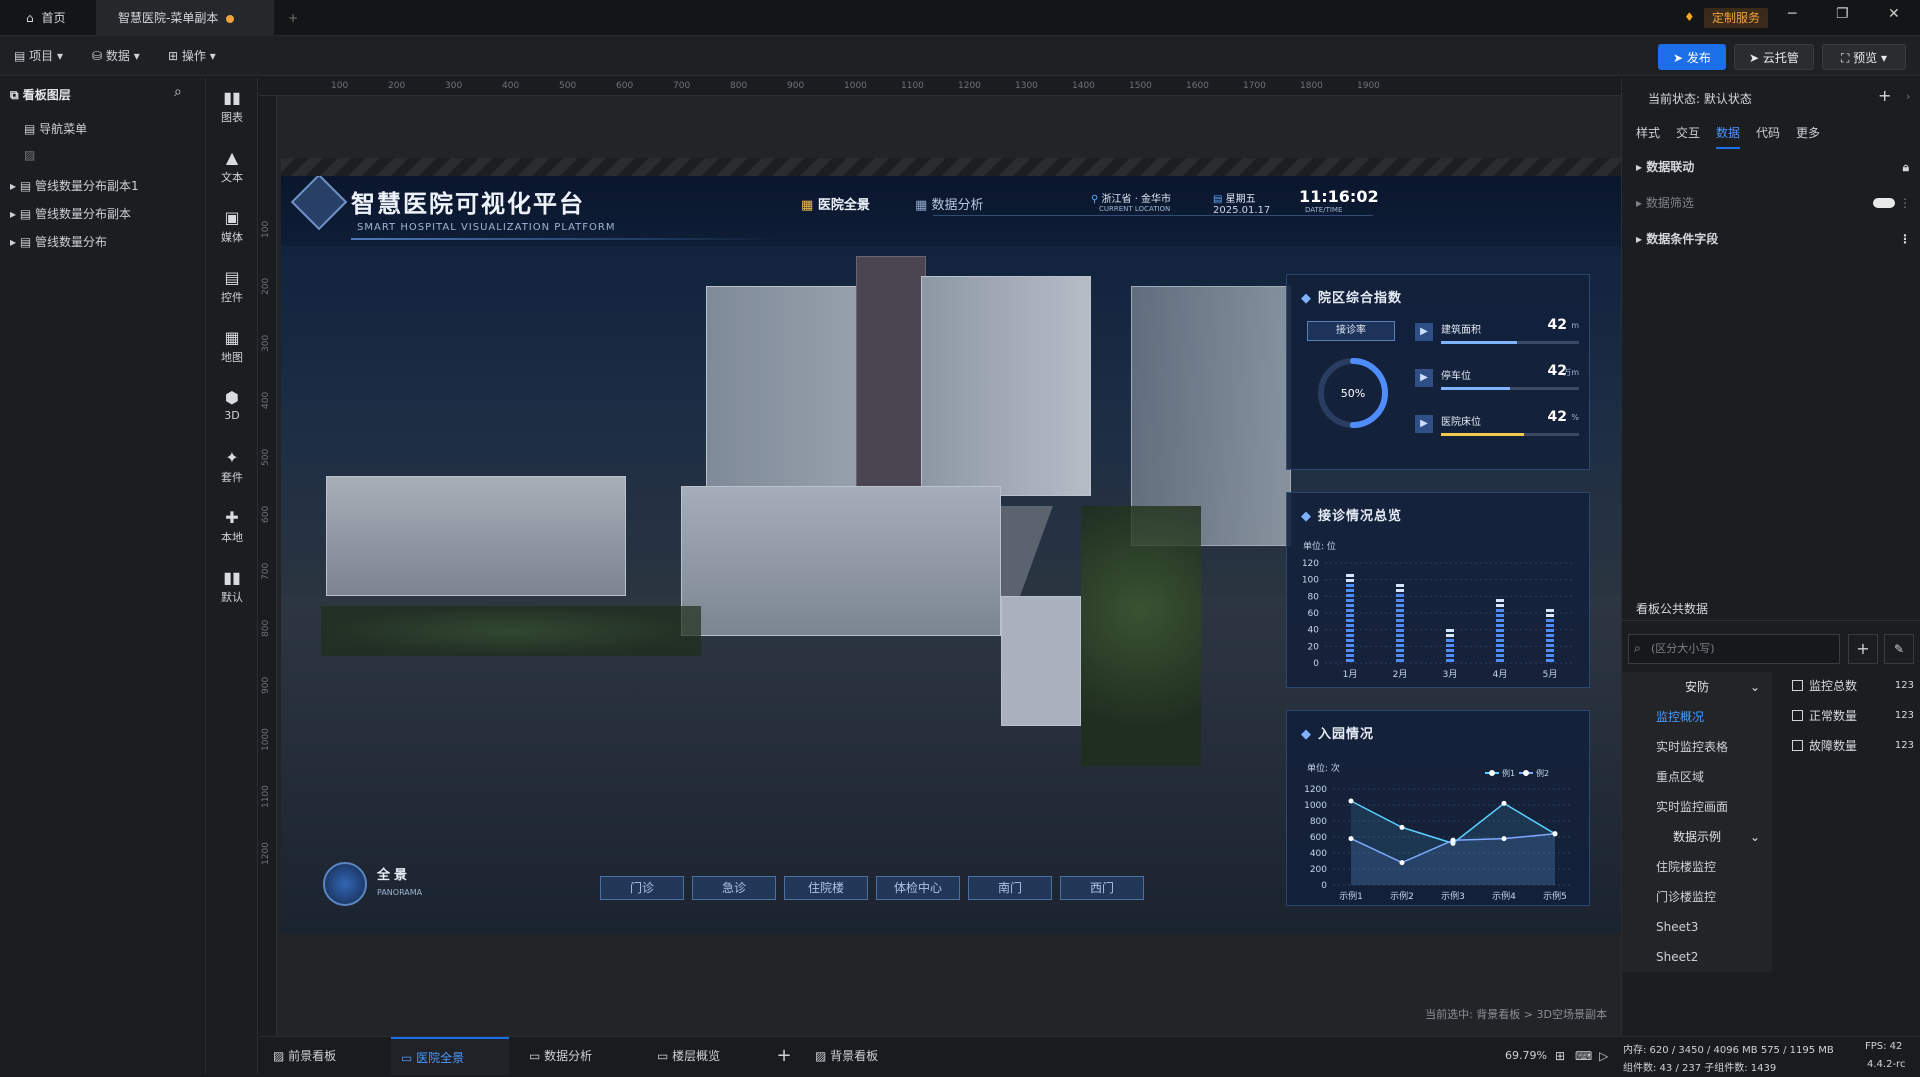 The width and height of the screenshot is (1920, 1077). What do you see at coordinates (1774, 57) in the screenshot?
I see `cloud-button: ➤ 云托管` at bounding box center [1774, 57].